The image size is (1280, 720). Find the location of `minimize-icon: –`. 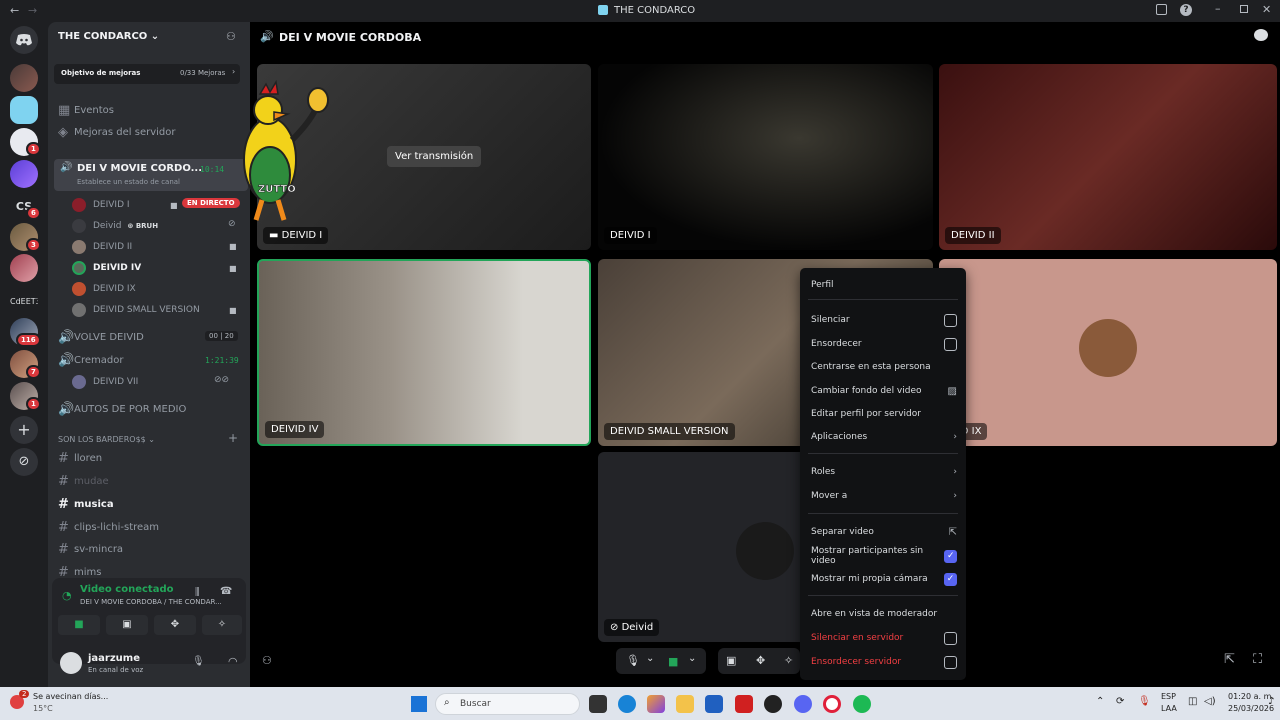

minimize-icon: – is located at coordinates (1218, 8).